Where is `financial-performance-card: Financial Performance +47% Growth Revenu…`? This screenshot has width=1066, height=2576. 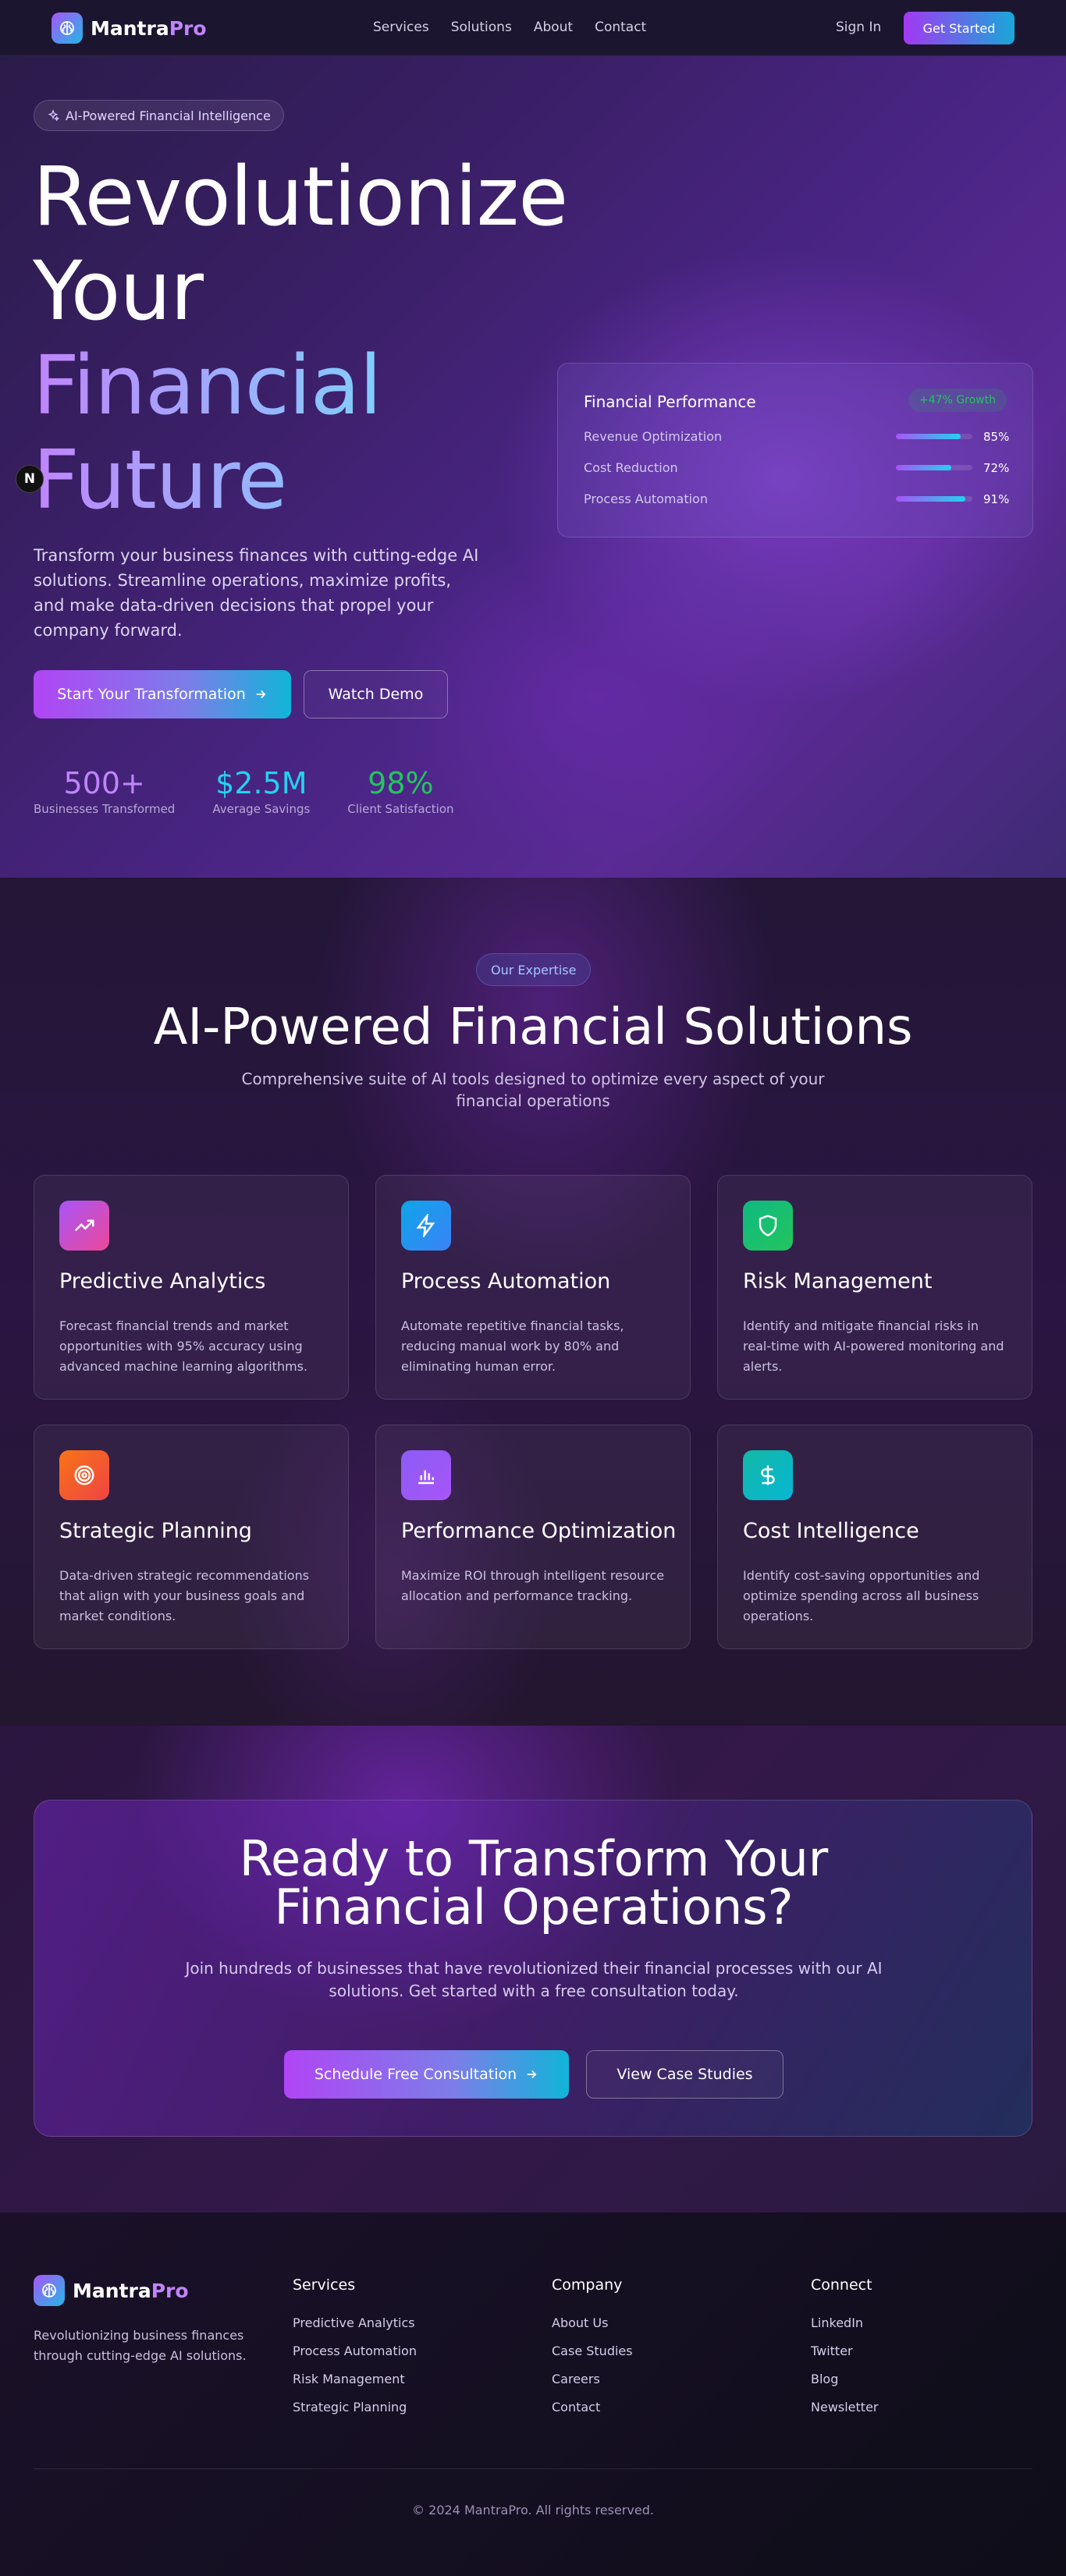 financial-performance-card: Financial Performance +47% Growth Revenu… is located at coordinates (795, 450).